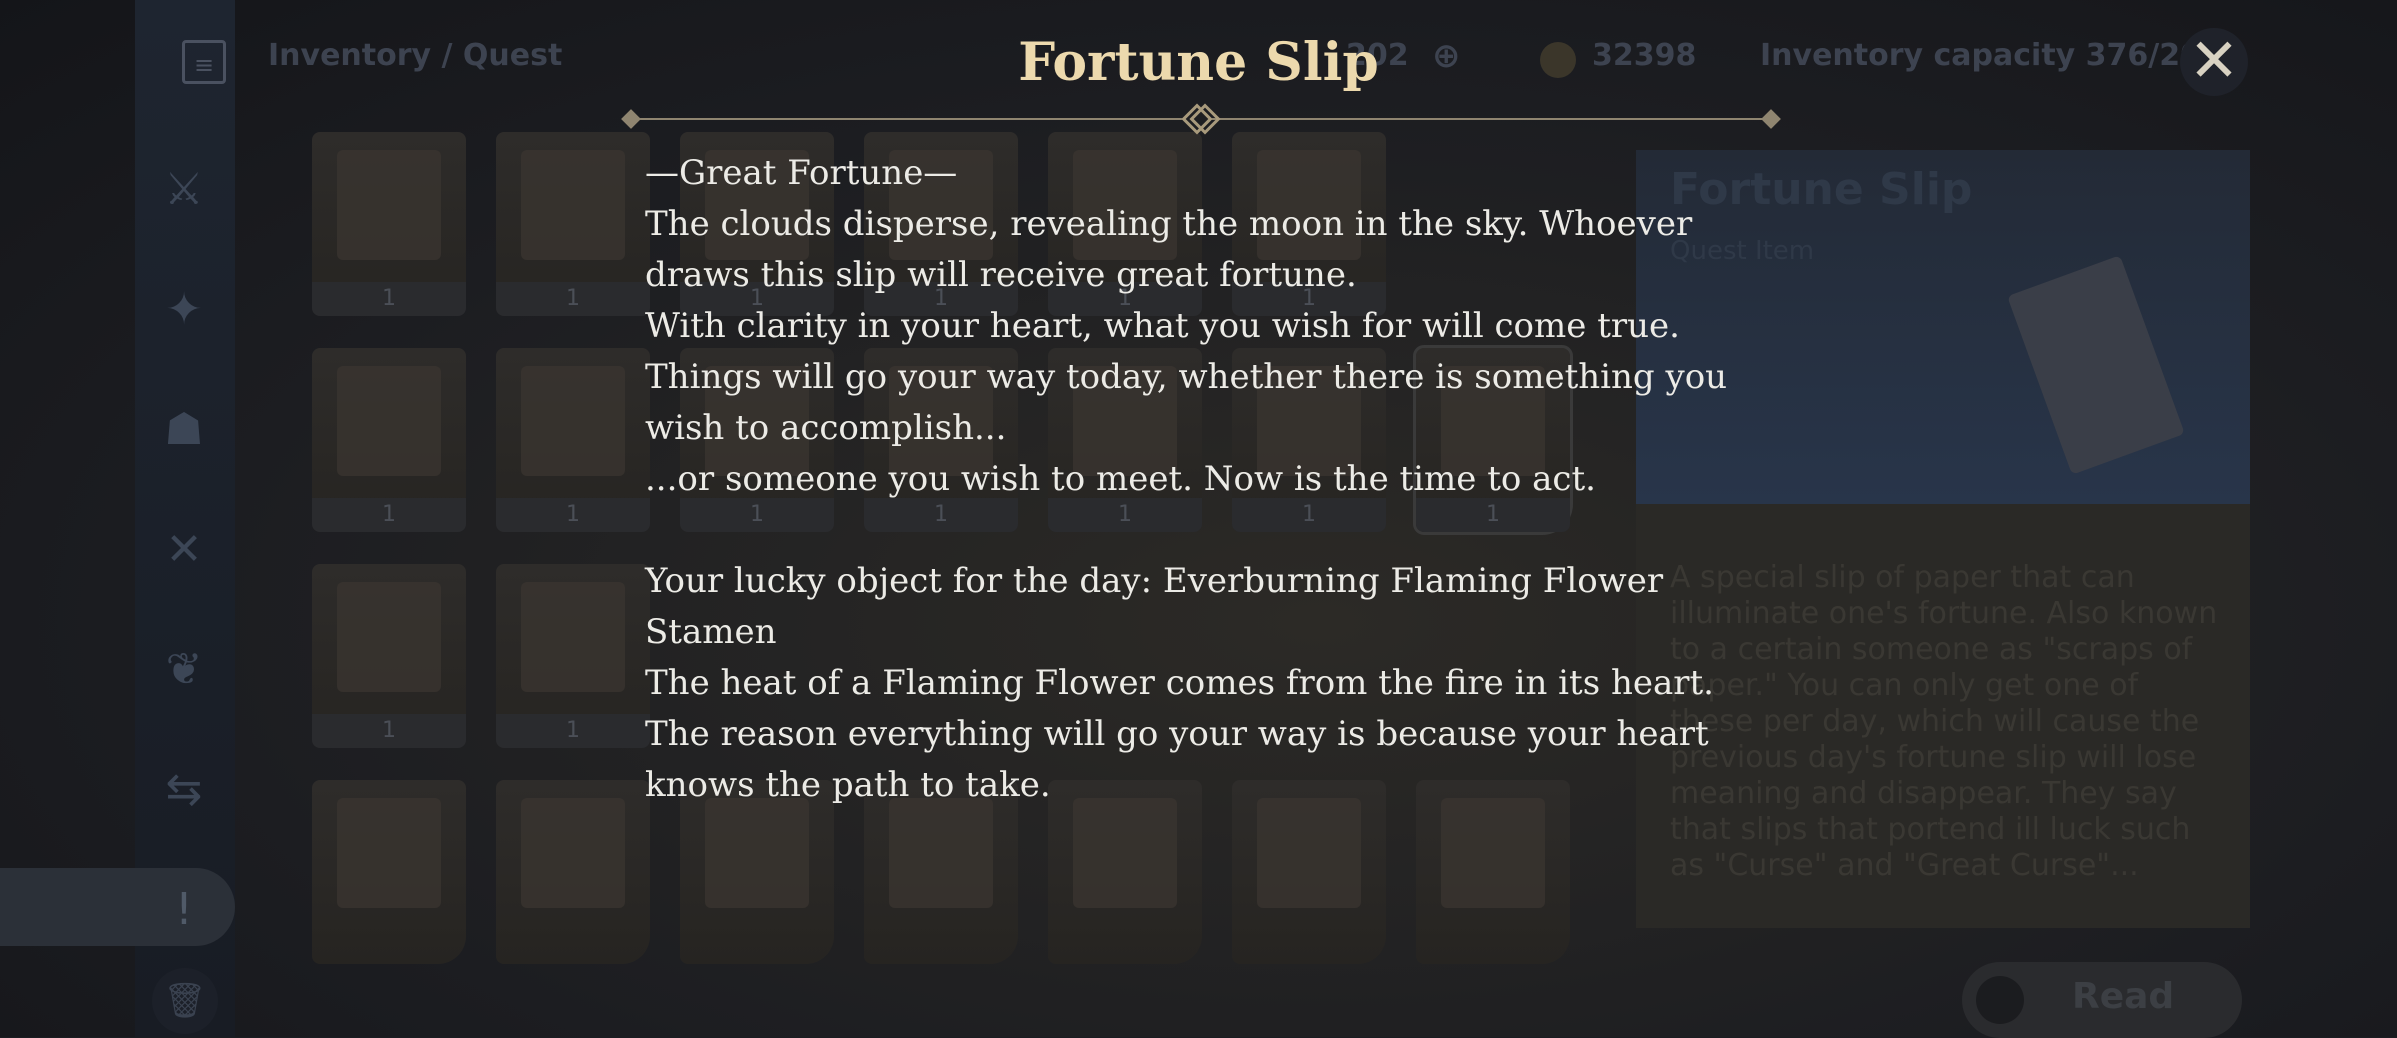 The image size is (2397, 1038). Describe the element at coordinates (185, 1001) in the screenshot. I see `trash-icon: 🗑` at that location.